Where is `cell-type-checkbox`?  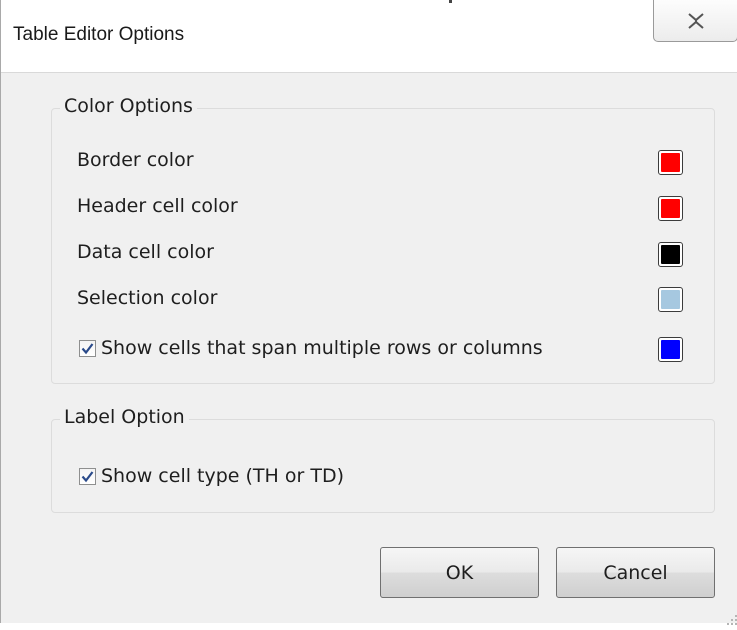 cell-type-checkbox is located at coordinates (87, 476).